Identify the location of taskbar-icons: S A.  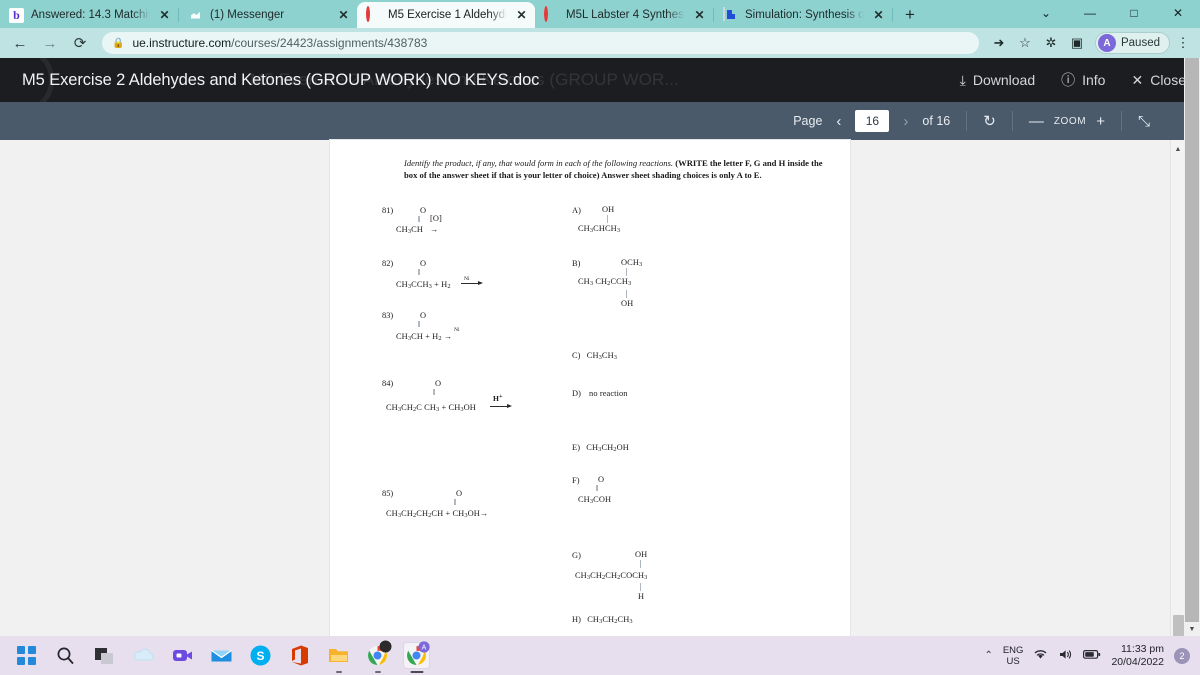
(215, 656).